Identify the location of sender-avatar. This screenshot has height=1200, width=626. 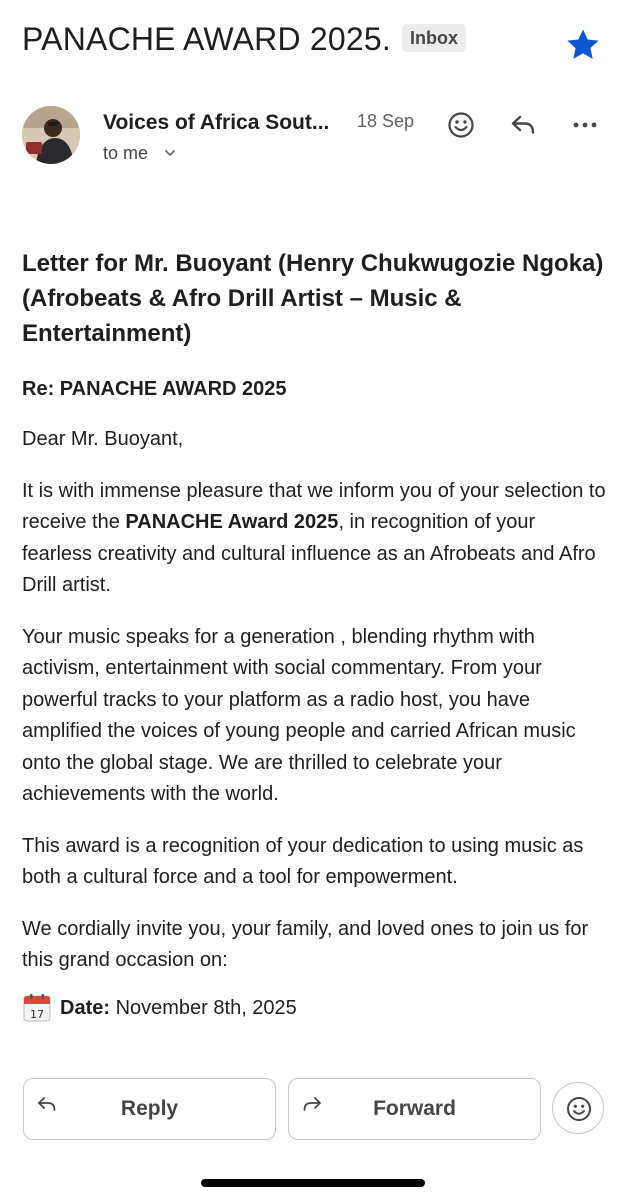
(51, 135).